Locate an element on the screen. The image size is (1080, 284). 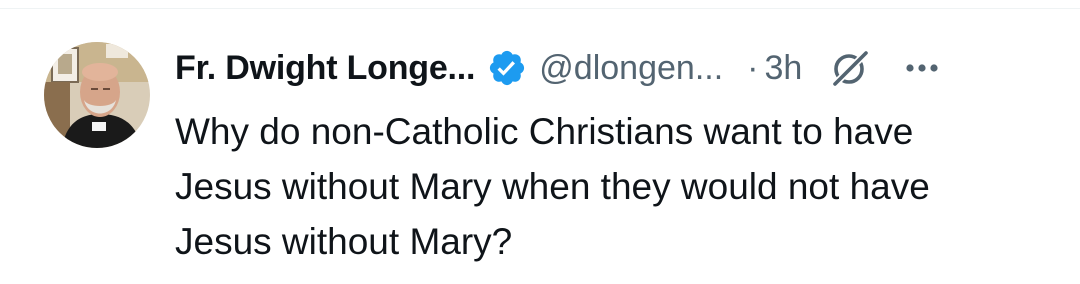
verified-badge-icon is located at coordinates (507, 68).